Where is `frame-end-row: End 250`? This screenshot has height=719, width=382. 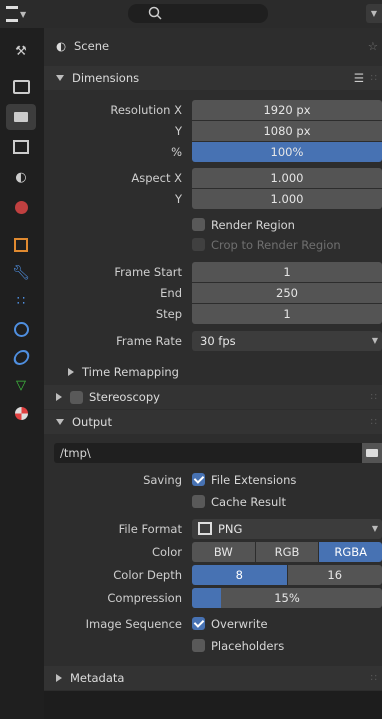
frame-end-row: End 250 is located at coordinates (213, 292).